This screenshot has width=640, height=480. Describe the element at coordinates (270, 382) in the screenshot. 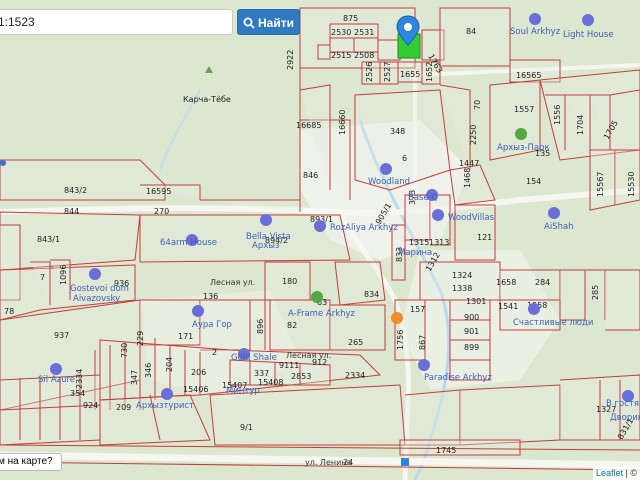

I see `parcel-label: 15408` at that location.